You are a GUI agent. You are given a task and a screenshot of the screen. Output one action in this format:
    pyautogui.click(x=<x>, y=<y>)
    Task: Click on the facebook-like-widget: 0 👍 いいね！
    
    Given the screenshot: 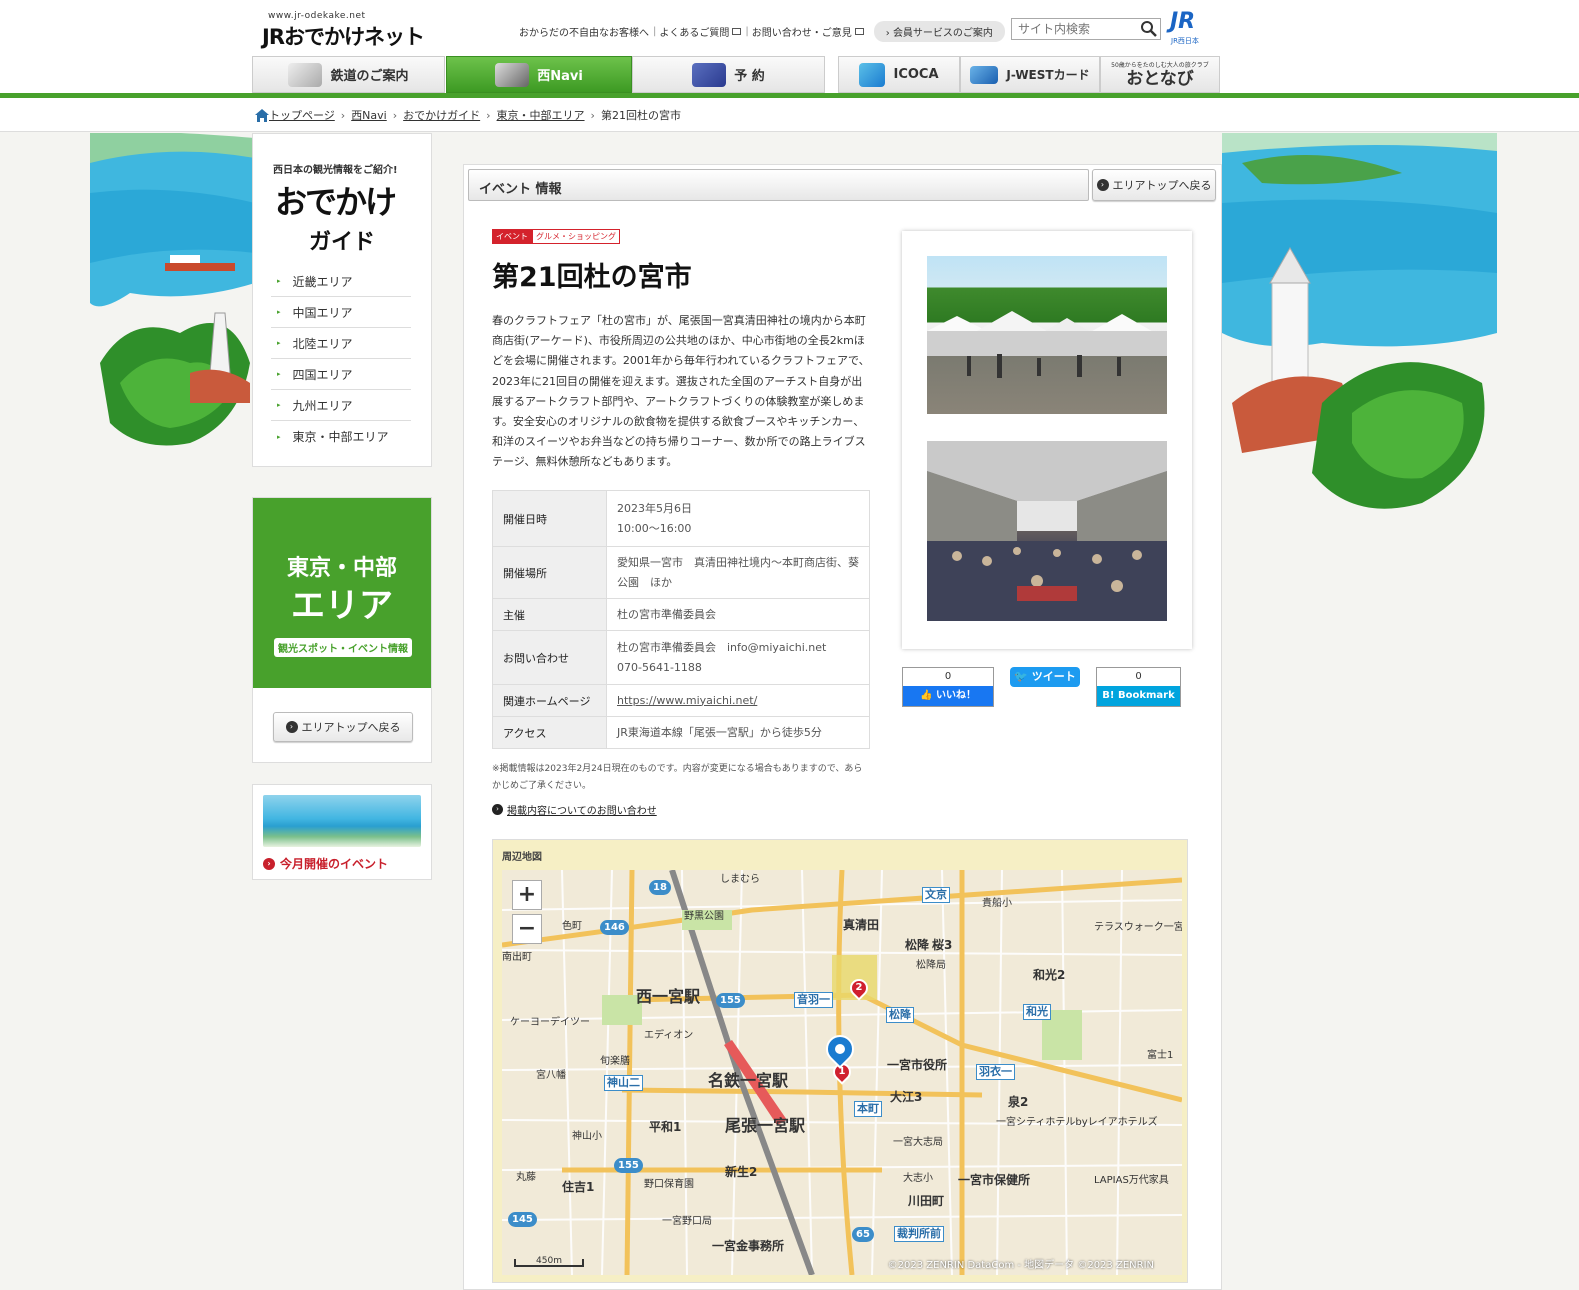 What is the action you would take?
    pyautogui.click(x=948, y=687)
    